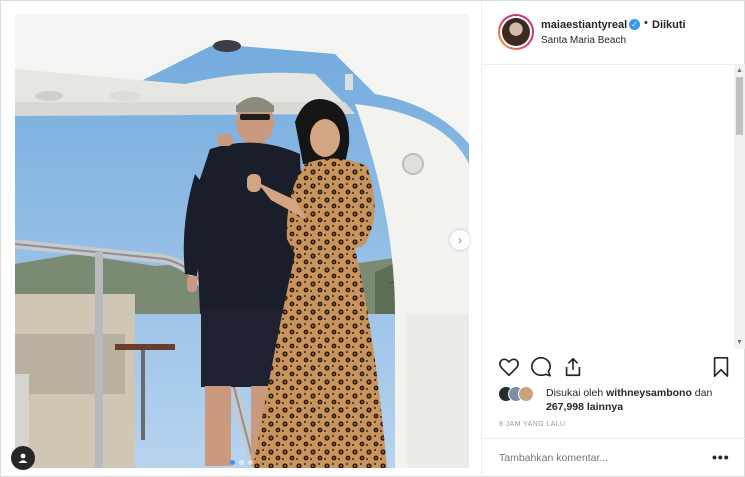 The width and height of the screenshot is (745, 477). I want to click on scroll-thumb, so click(739, 106).